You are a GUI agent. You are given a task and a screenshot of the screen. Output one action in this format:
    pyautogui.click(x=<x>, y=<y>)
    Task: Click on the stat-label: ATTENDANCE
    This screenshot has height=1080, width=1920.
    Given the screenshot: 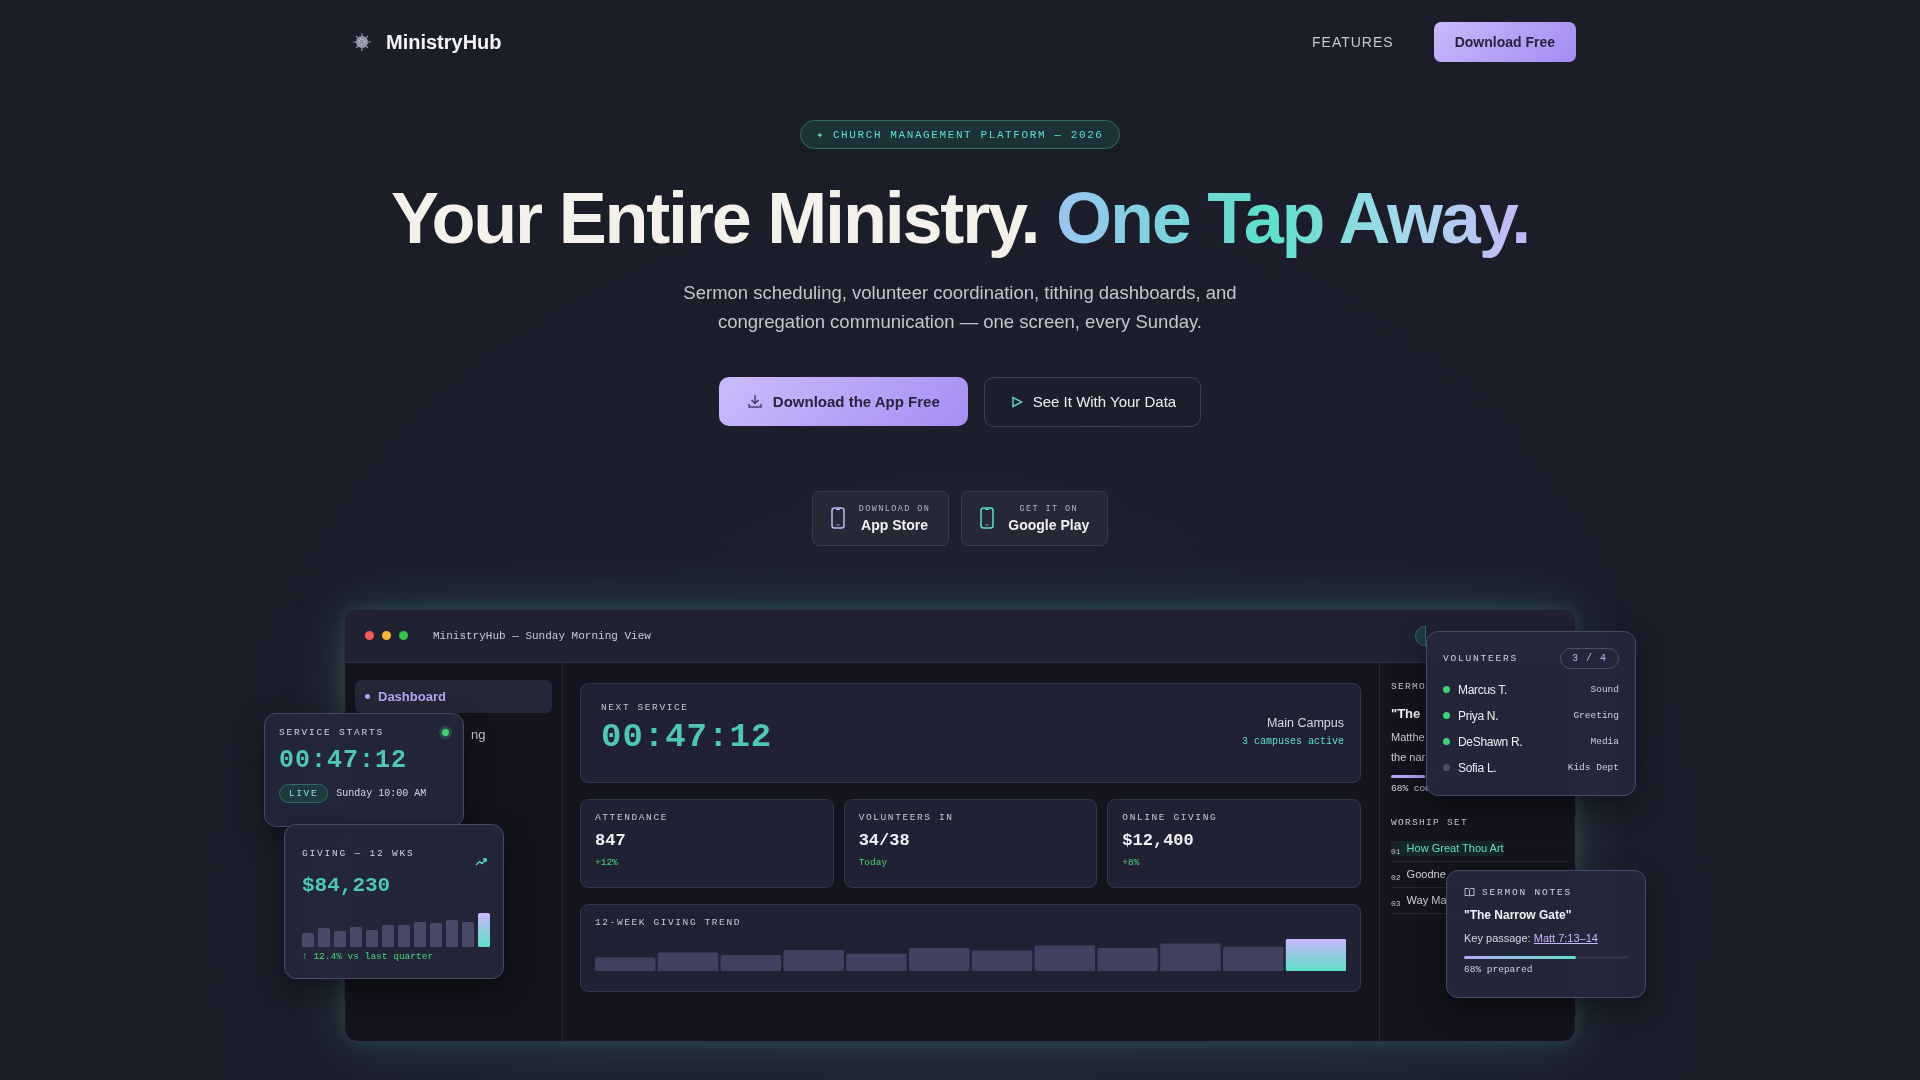 What is the action you would take?
    pyautogui.click(x=632, y=817)
    